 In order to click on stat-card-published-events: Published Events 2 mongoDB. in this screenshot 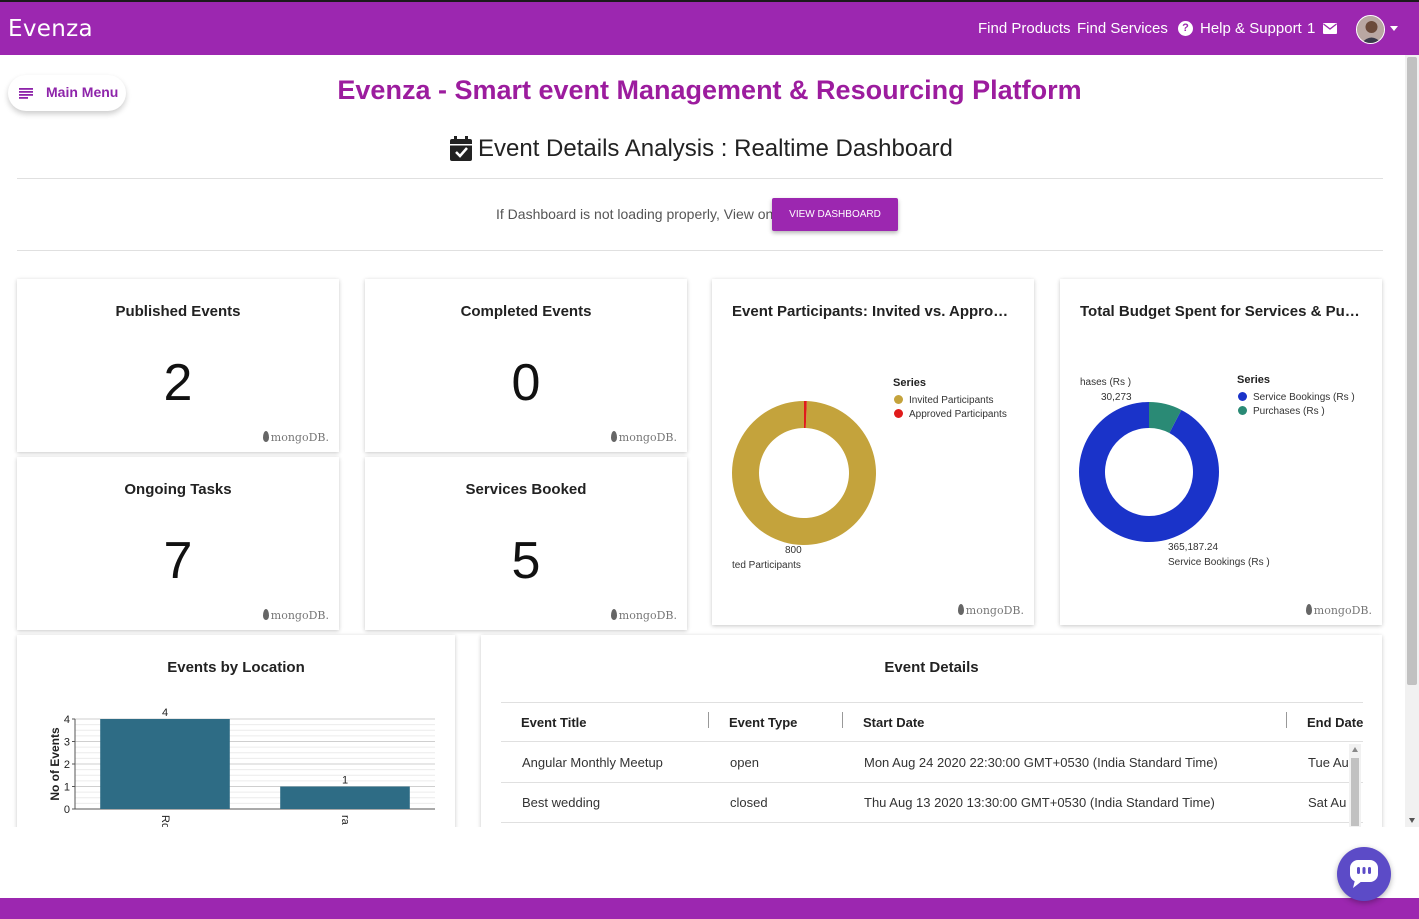, I will do `click(178, 365)`.